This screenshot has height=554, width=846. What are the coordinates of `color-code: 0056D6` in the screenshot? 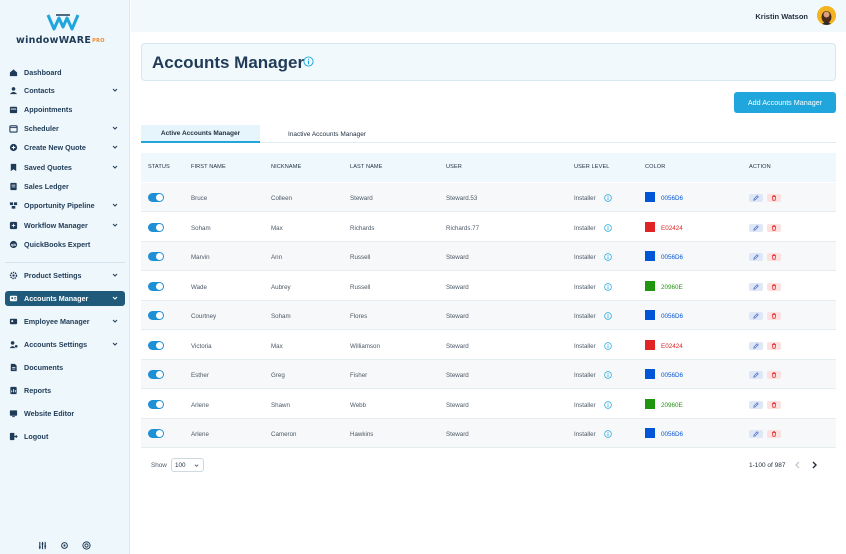 It's located at (672, 434).